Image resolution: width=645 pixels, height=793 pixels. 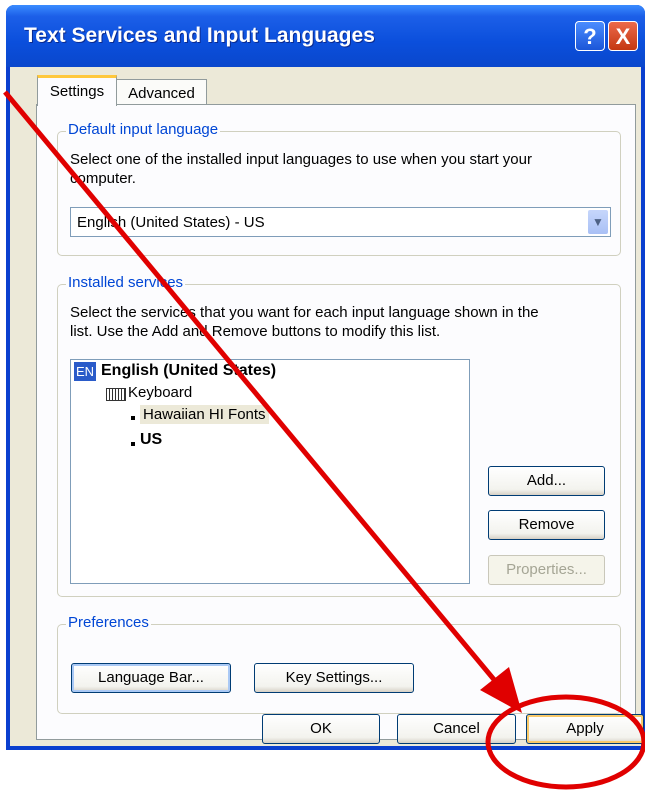 What do you see at coordinates (108, 622) in the screenshot?
I see `preferences-legend: Preferences` at bounding box center [108, 622].